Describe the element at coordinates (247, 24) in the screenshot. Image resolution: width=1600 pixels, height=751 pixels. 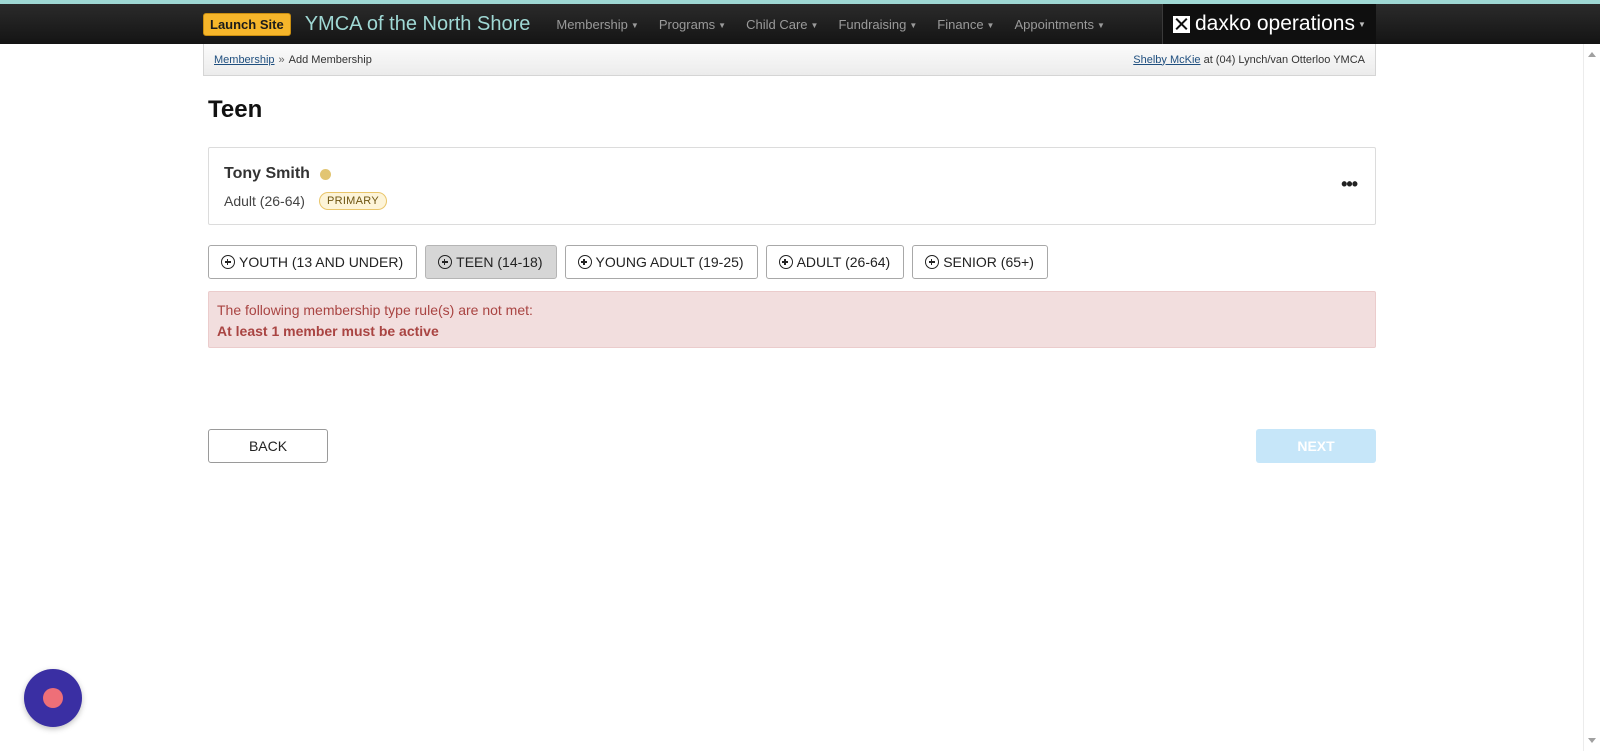
I see `launch-site-button: Launch Site` at that location.